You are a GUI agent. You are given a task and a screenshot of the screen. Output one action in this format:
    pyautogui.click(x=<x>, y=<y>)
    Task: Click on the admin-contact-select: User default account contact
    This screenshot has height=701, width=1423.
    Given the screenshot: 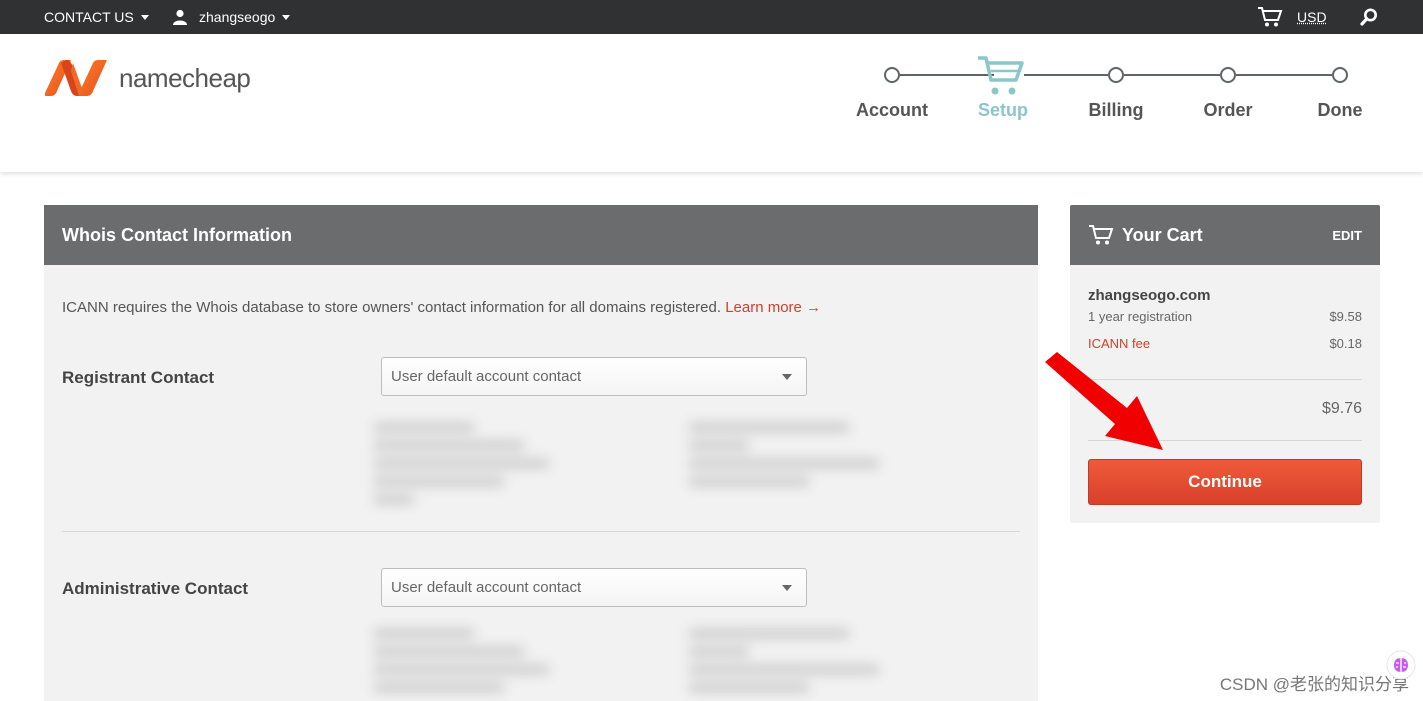 What is the action you would take?
    pyautogui.click(x=594, y=587)
    